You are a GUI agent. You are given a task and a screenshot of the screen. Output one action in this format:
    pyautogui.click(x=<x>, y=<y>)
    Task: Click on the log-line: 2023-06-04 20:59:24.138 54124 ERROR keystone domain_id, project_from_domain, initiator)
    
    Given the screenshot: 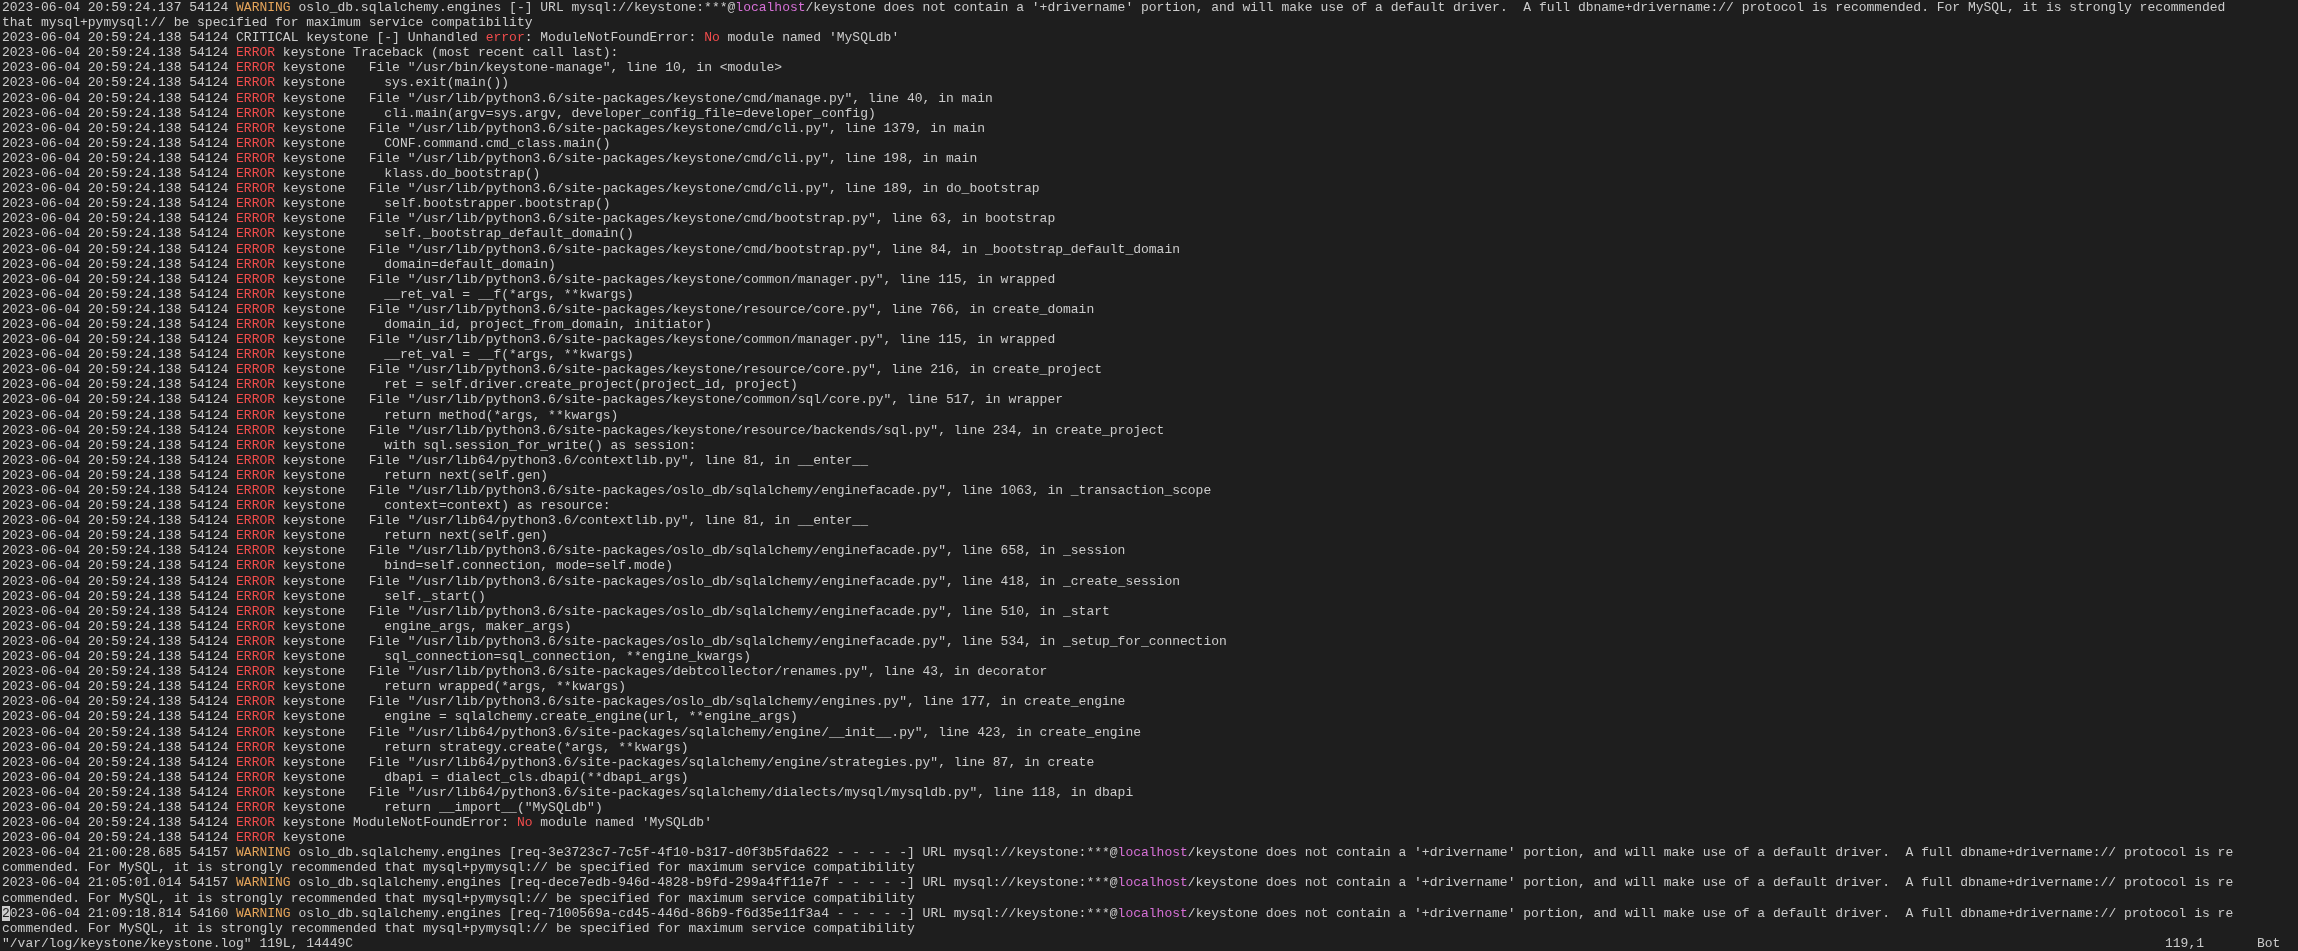 What is the action you would take?
    pyautogui.click(x=357, y=324)
    